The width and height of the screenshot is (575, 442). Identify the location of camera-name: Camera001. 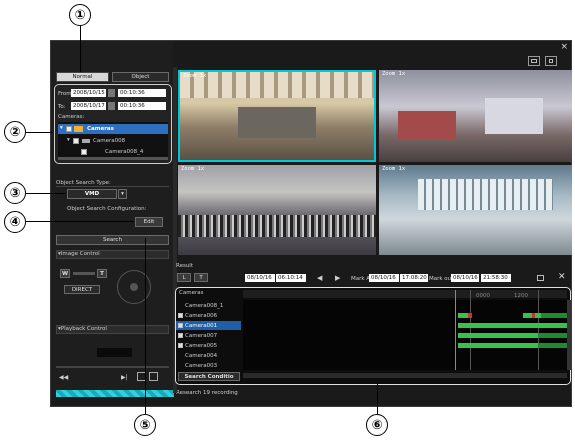
(201, 325).